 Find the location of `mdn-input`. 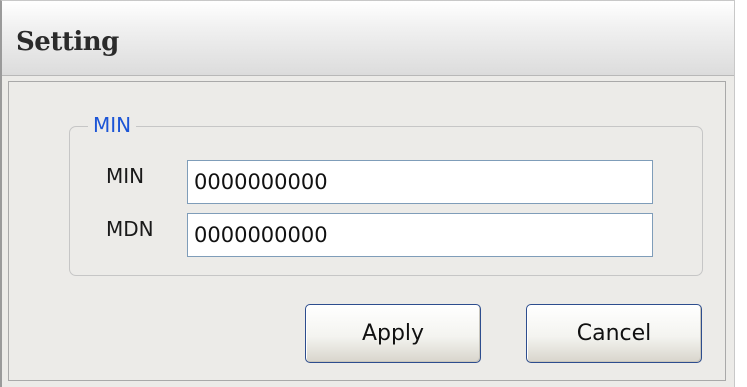

mdn-input is located at coordinates (420, 235).